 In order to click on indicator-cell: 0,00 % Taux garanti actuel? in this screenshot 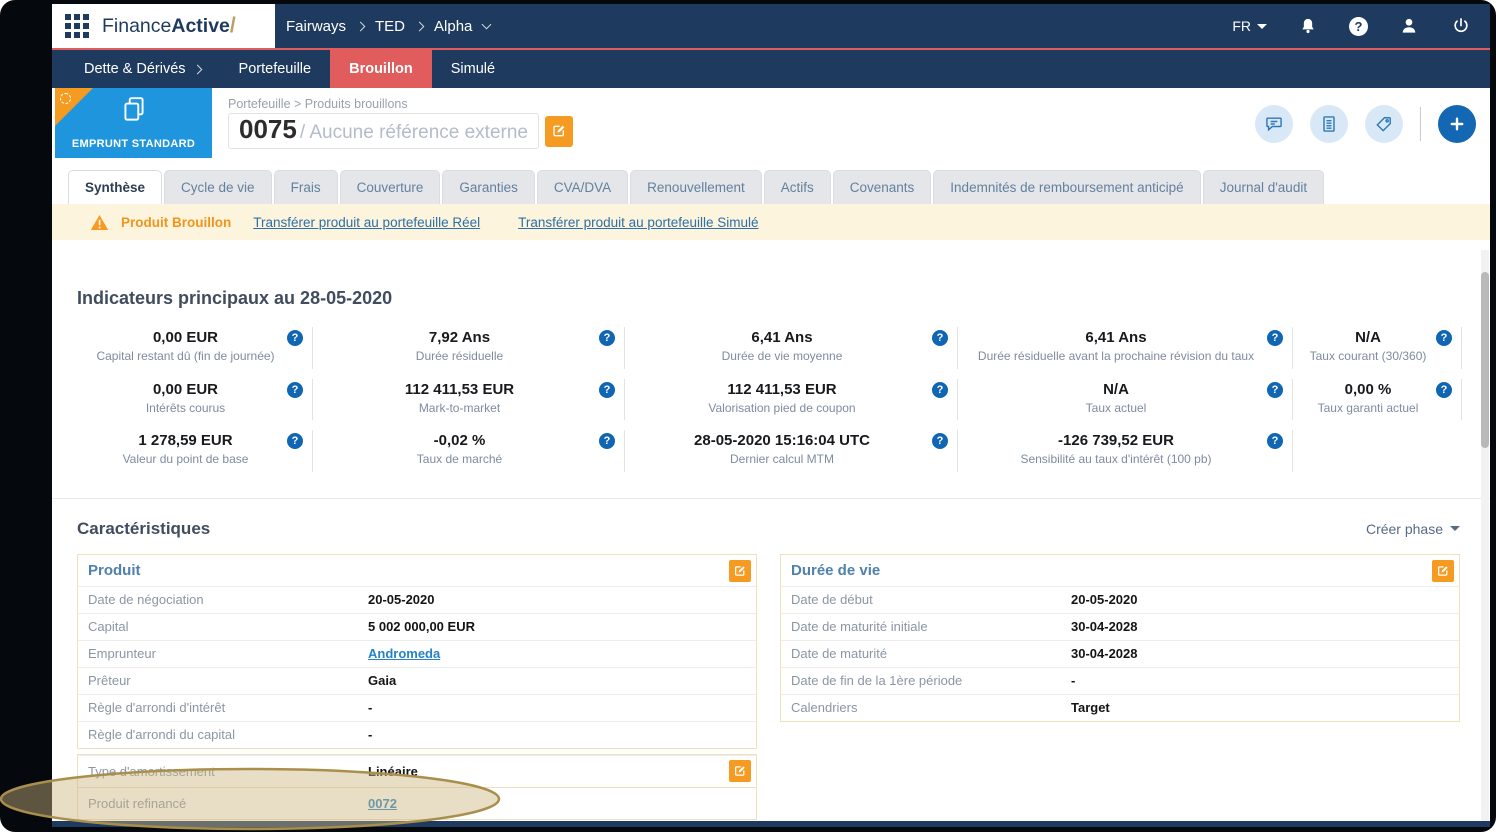, I will do `click(1377, 399)`.